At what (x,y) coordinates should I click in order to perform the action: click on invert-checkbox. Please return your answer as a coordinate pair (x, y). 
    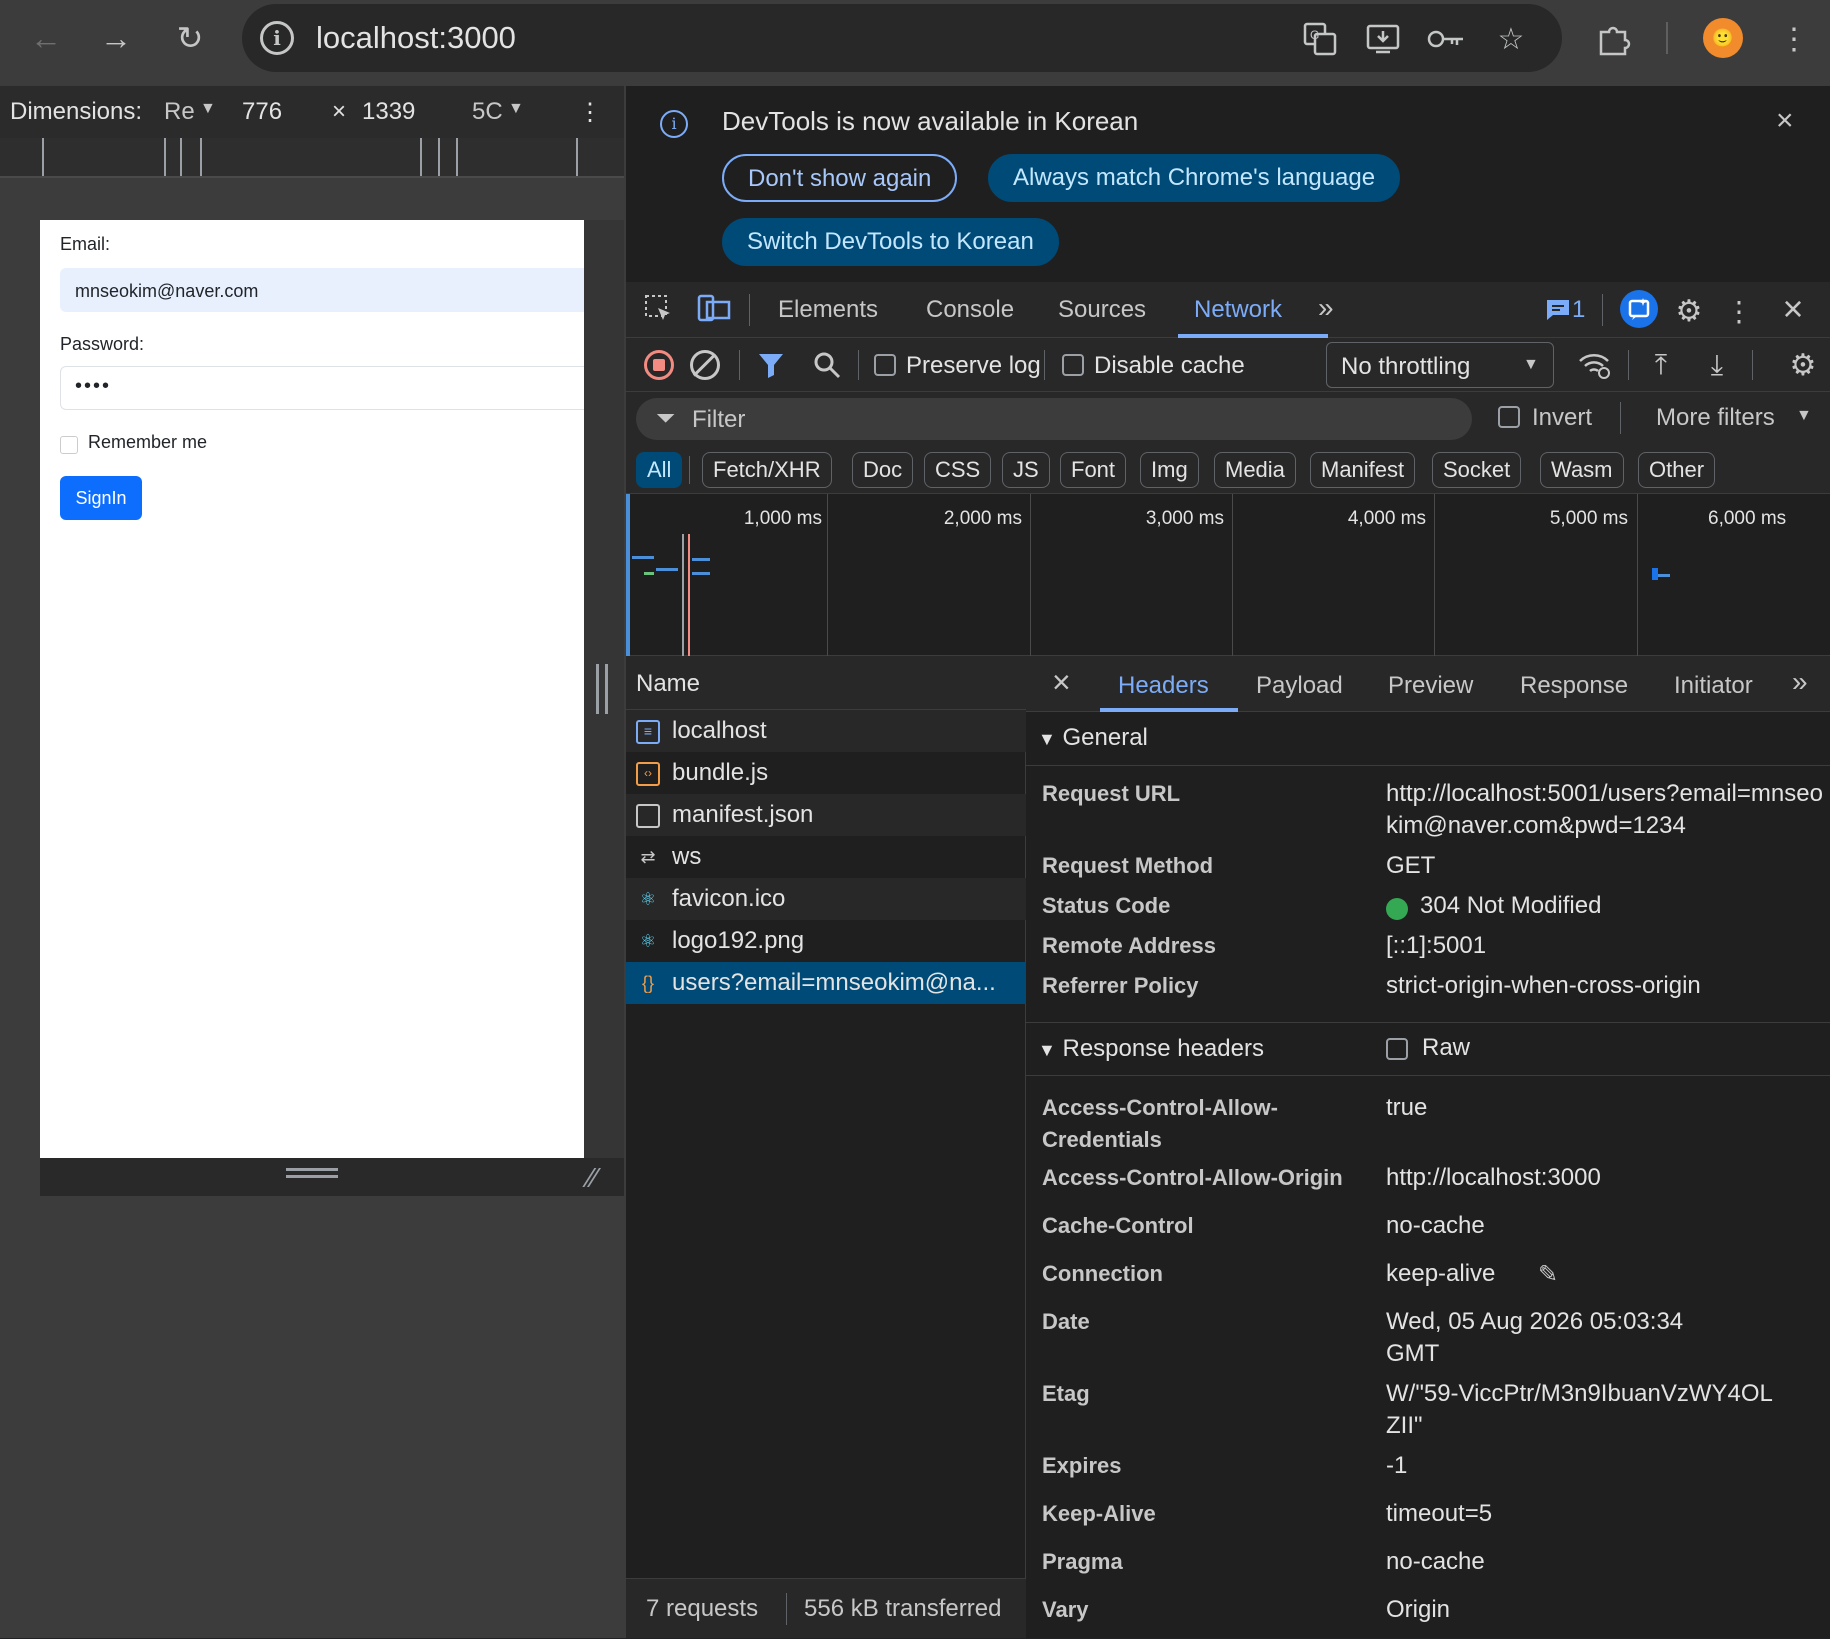
    Looking at the image, I should click on (1509, 417).